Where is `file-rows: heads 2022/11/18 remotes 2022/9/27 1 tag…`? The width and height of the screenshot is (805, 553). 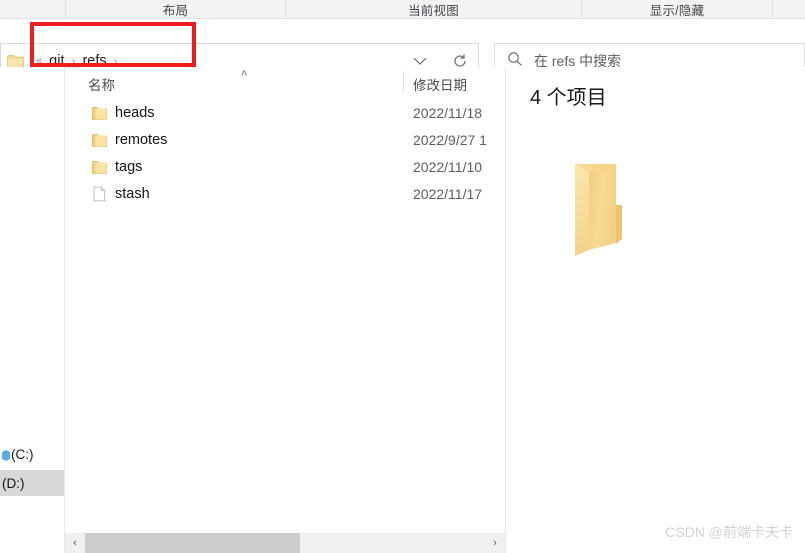
file-rows: heads 2022/11/18 remotes 2022/9/27 1 tag… is located at coordinates (285, 153).